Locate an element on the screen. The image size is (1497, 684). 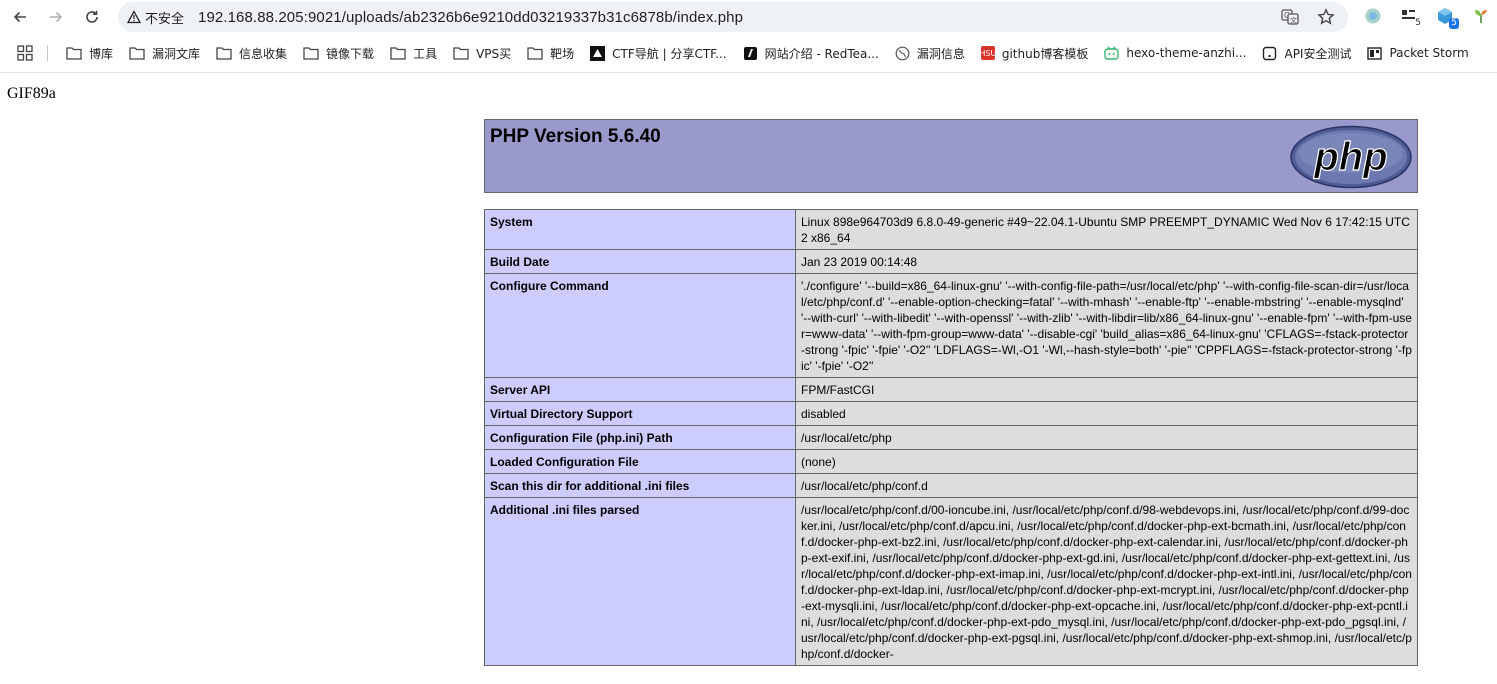
bookmark-label: 靶场 is located at coordinates (562, 53).